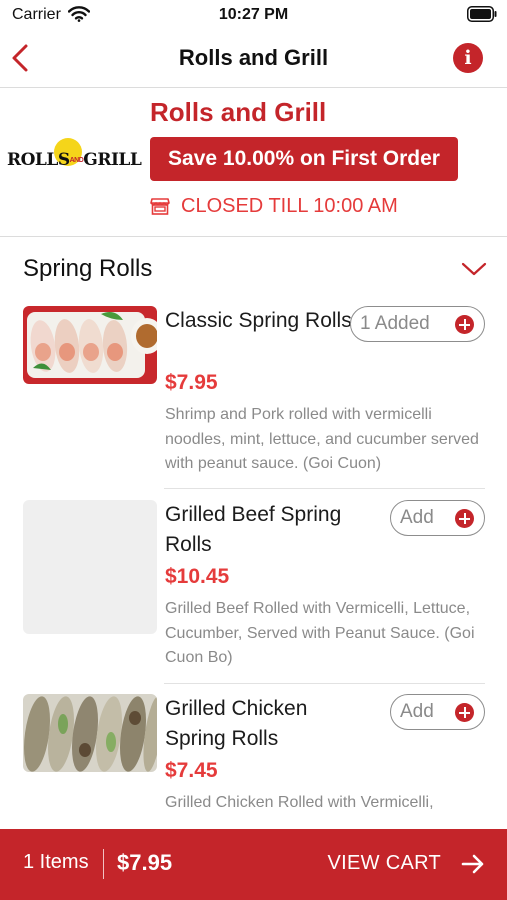 Image resolution: width=507 pixels, height=900 pixels. What do you see at coordinates (258, 320) in the screenshot?
I see `item-name: Classic Spring Rolls` at bounding box center [258, 320].